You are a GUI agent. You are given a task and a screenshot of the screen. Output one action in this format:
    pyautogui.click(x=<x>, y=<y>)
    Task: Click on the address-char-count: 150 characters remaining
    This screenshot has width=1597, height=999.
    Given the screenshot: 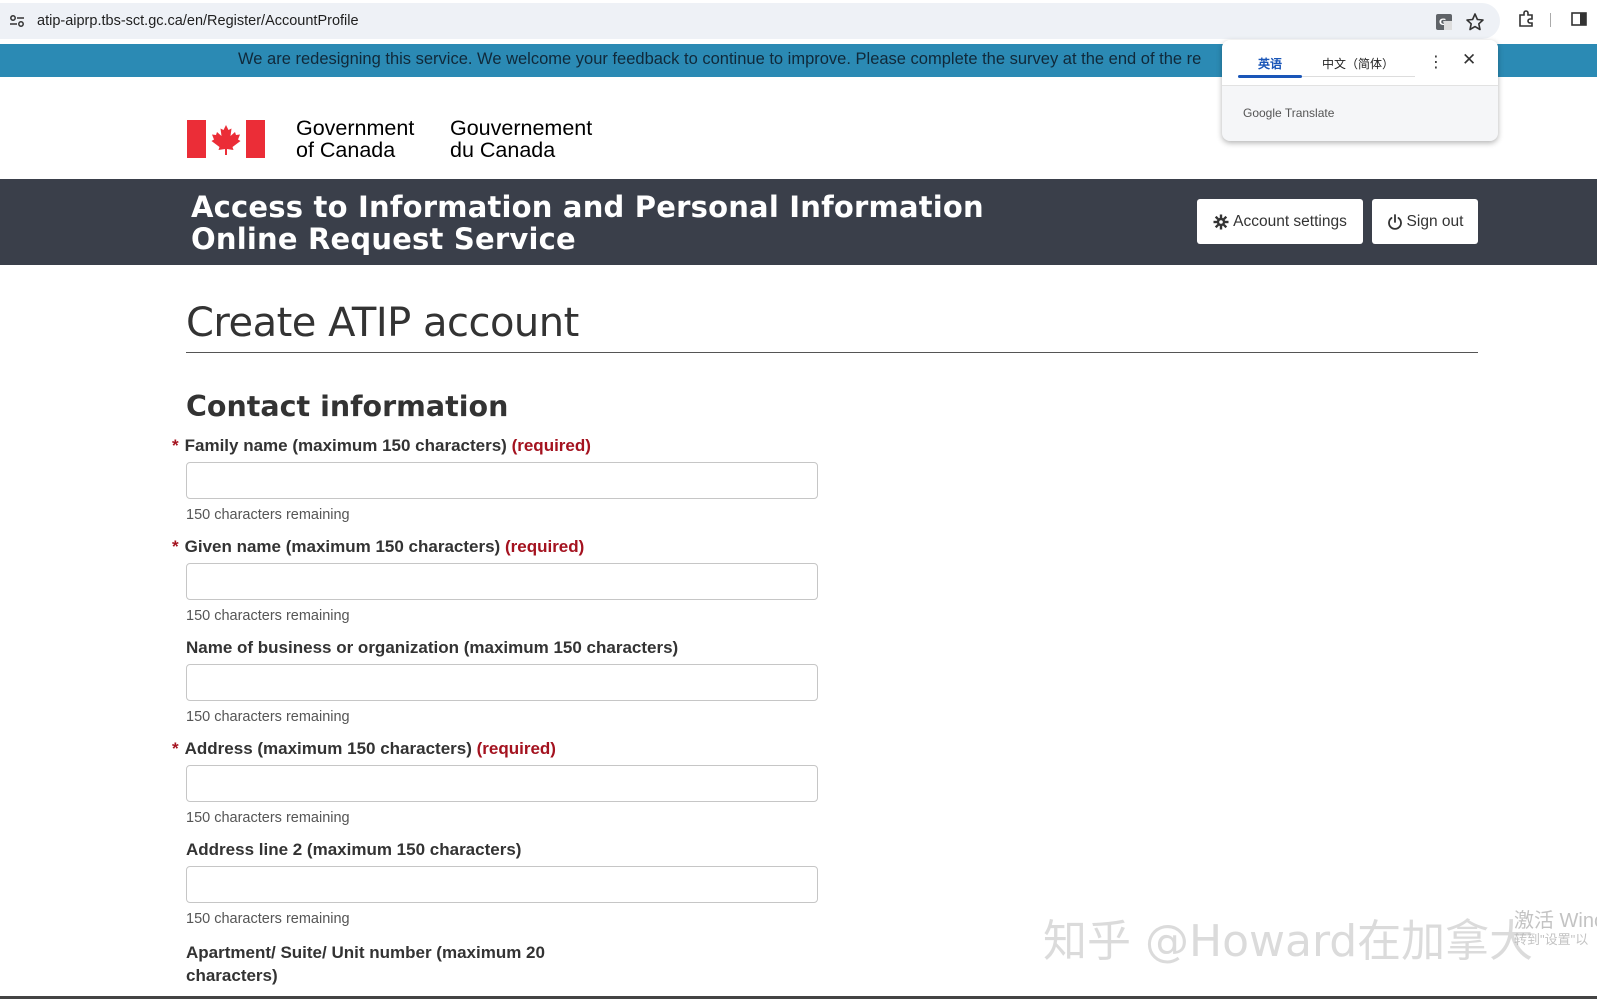 What is the action you would take?
    pyautogui.click(x=268, y=818)
    